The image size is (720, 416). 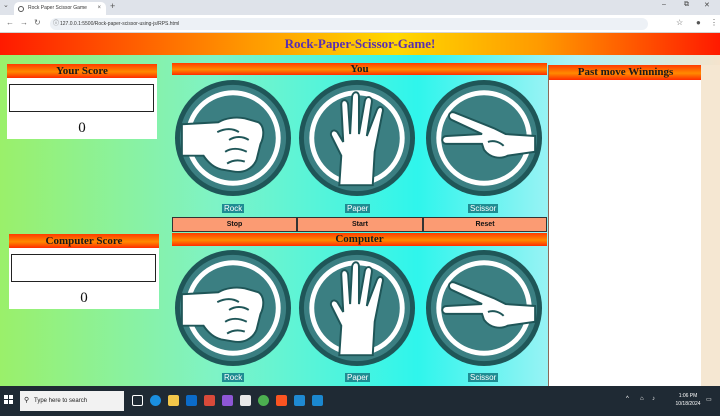 I want to click on your-score-input, so click(x=81, y=98).